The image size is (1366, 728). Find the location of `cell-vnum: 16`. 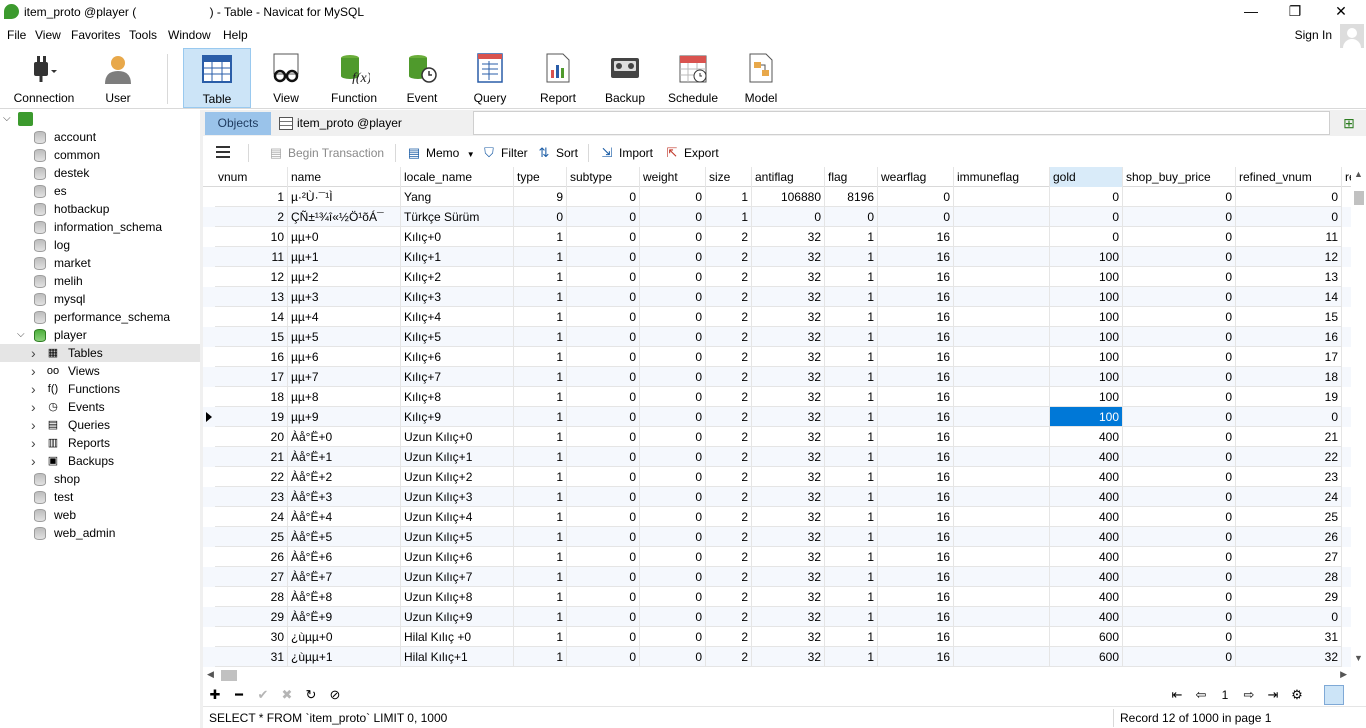

cell-vnum: 16 is located at coordinates (251, 357).